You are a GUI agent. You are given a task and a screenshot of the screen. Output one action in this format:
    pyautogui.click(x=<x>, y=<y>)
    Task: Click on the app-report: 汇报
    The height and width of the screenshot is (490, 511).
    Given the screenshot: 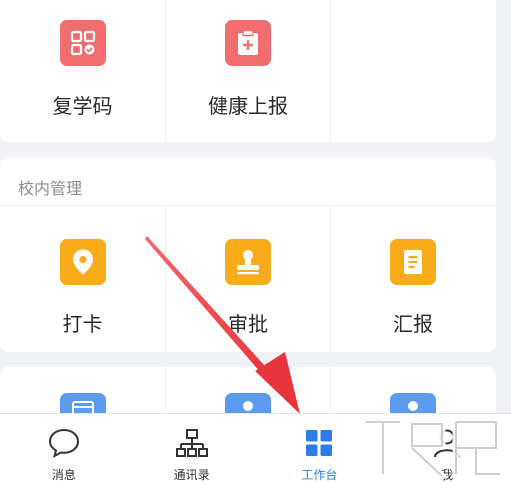 What is the action you would take?
    pyautogui.click(x=412, y=279)
    